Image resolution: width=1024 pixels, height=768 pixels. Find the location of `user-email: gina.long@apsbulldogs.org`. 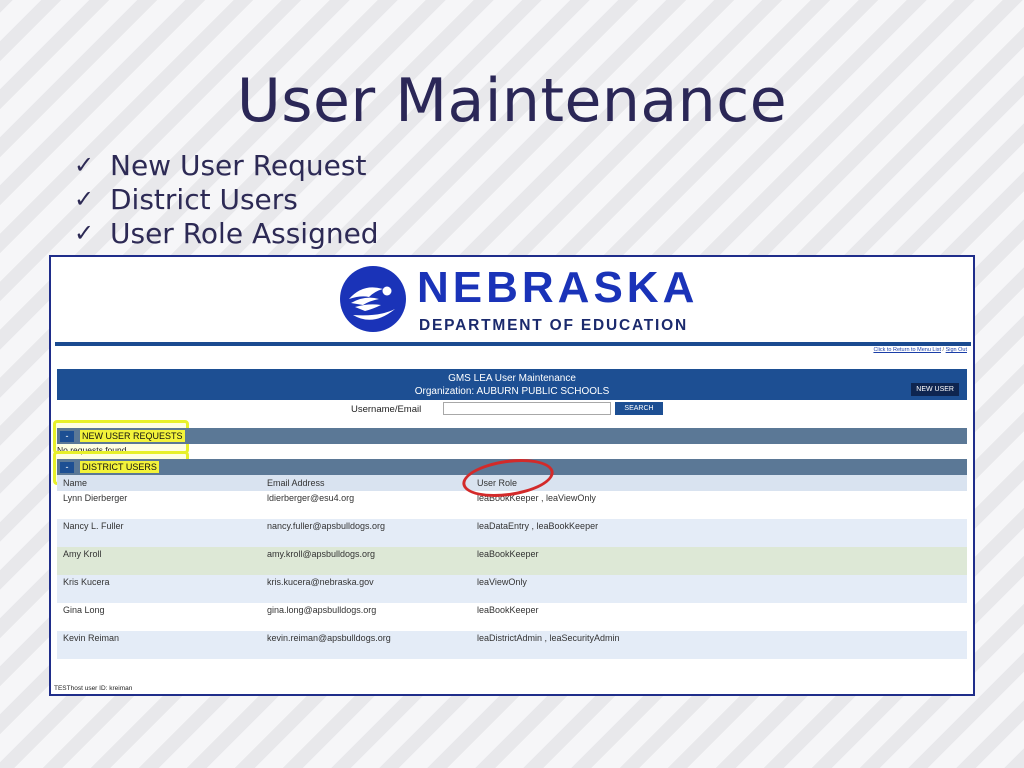

user-email: gina.long@apsbulldogs.org is located at coordinates (322, 610).